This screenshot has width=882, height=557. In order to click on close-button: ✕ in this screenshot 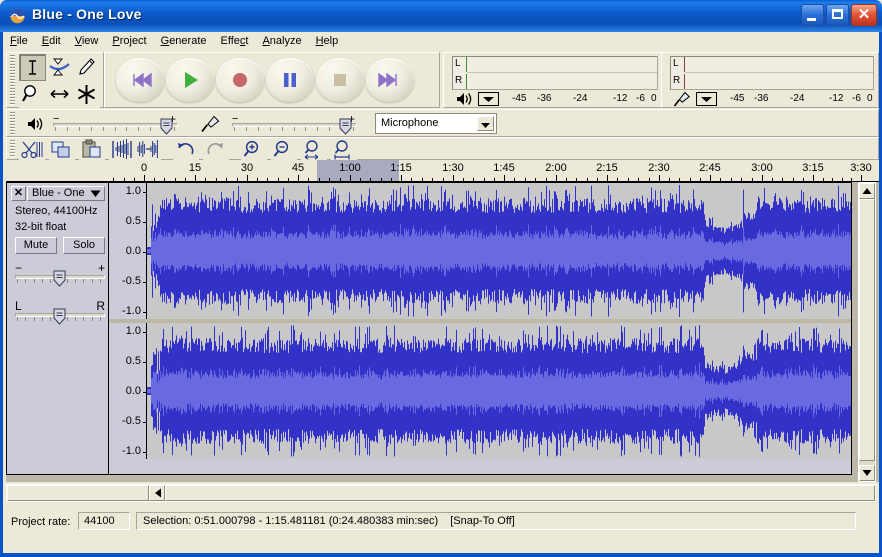, I will do `click(864, 15)`.